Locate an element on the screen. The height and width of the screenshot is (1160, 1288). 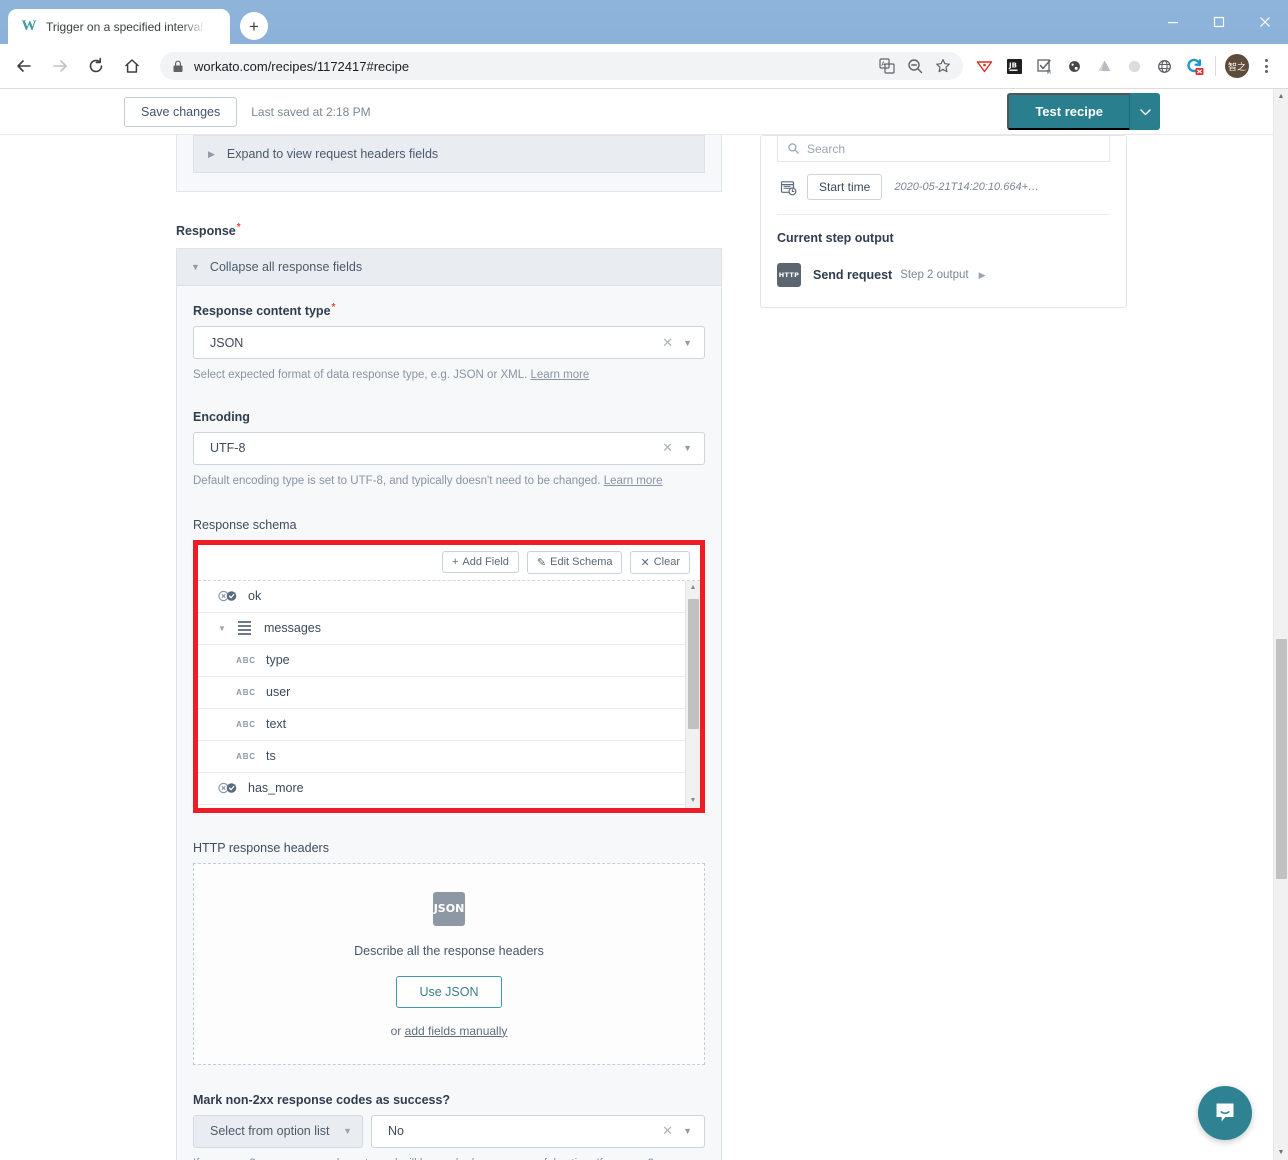
scroll-thumb is located at coordinates (693, 663).